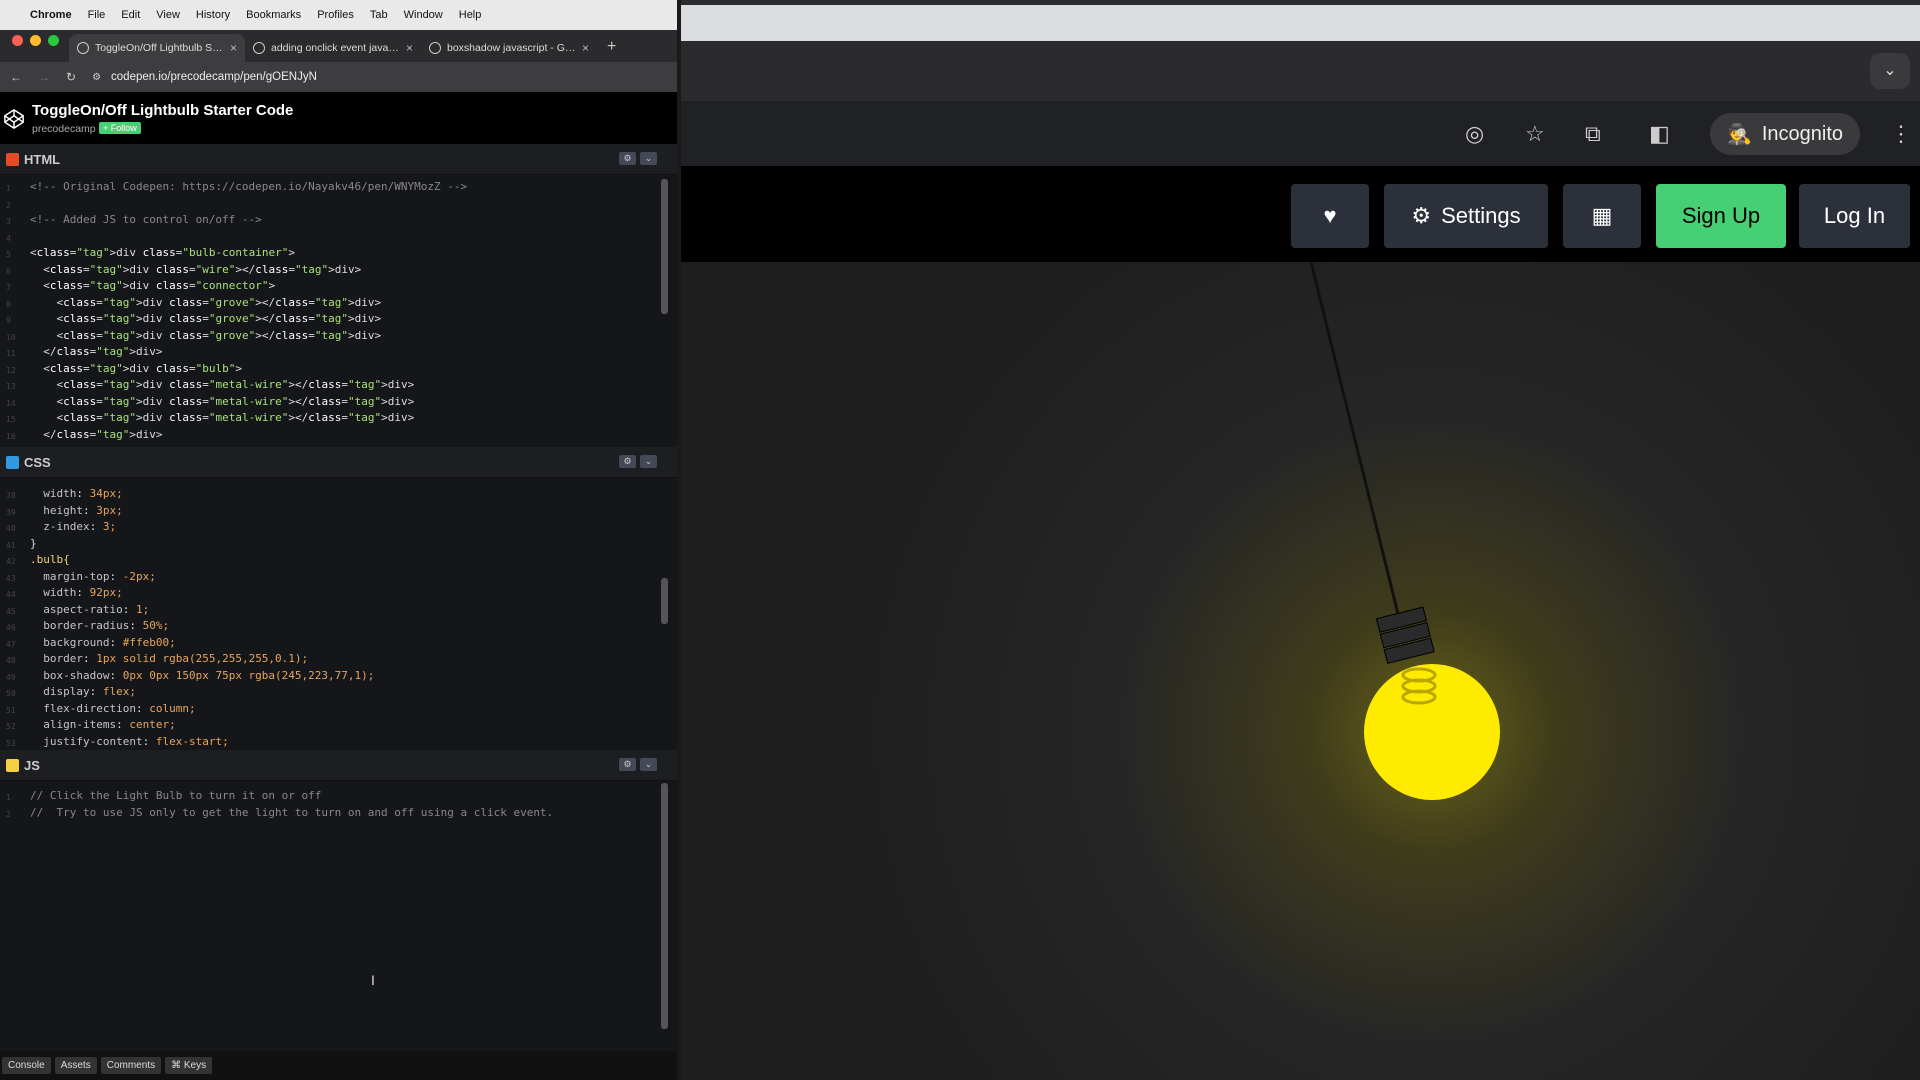 The height and width of the screenshot is (1080, 1920). Describe the element at coordinates (35, 40) in the screenshot. I see `minimize-window-button` at that location.